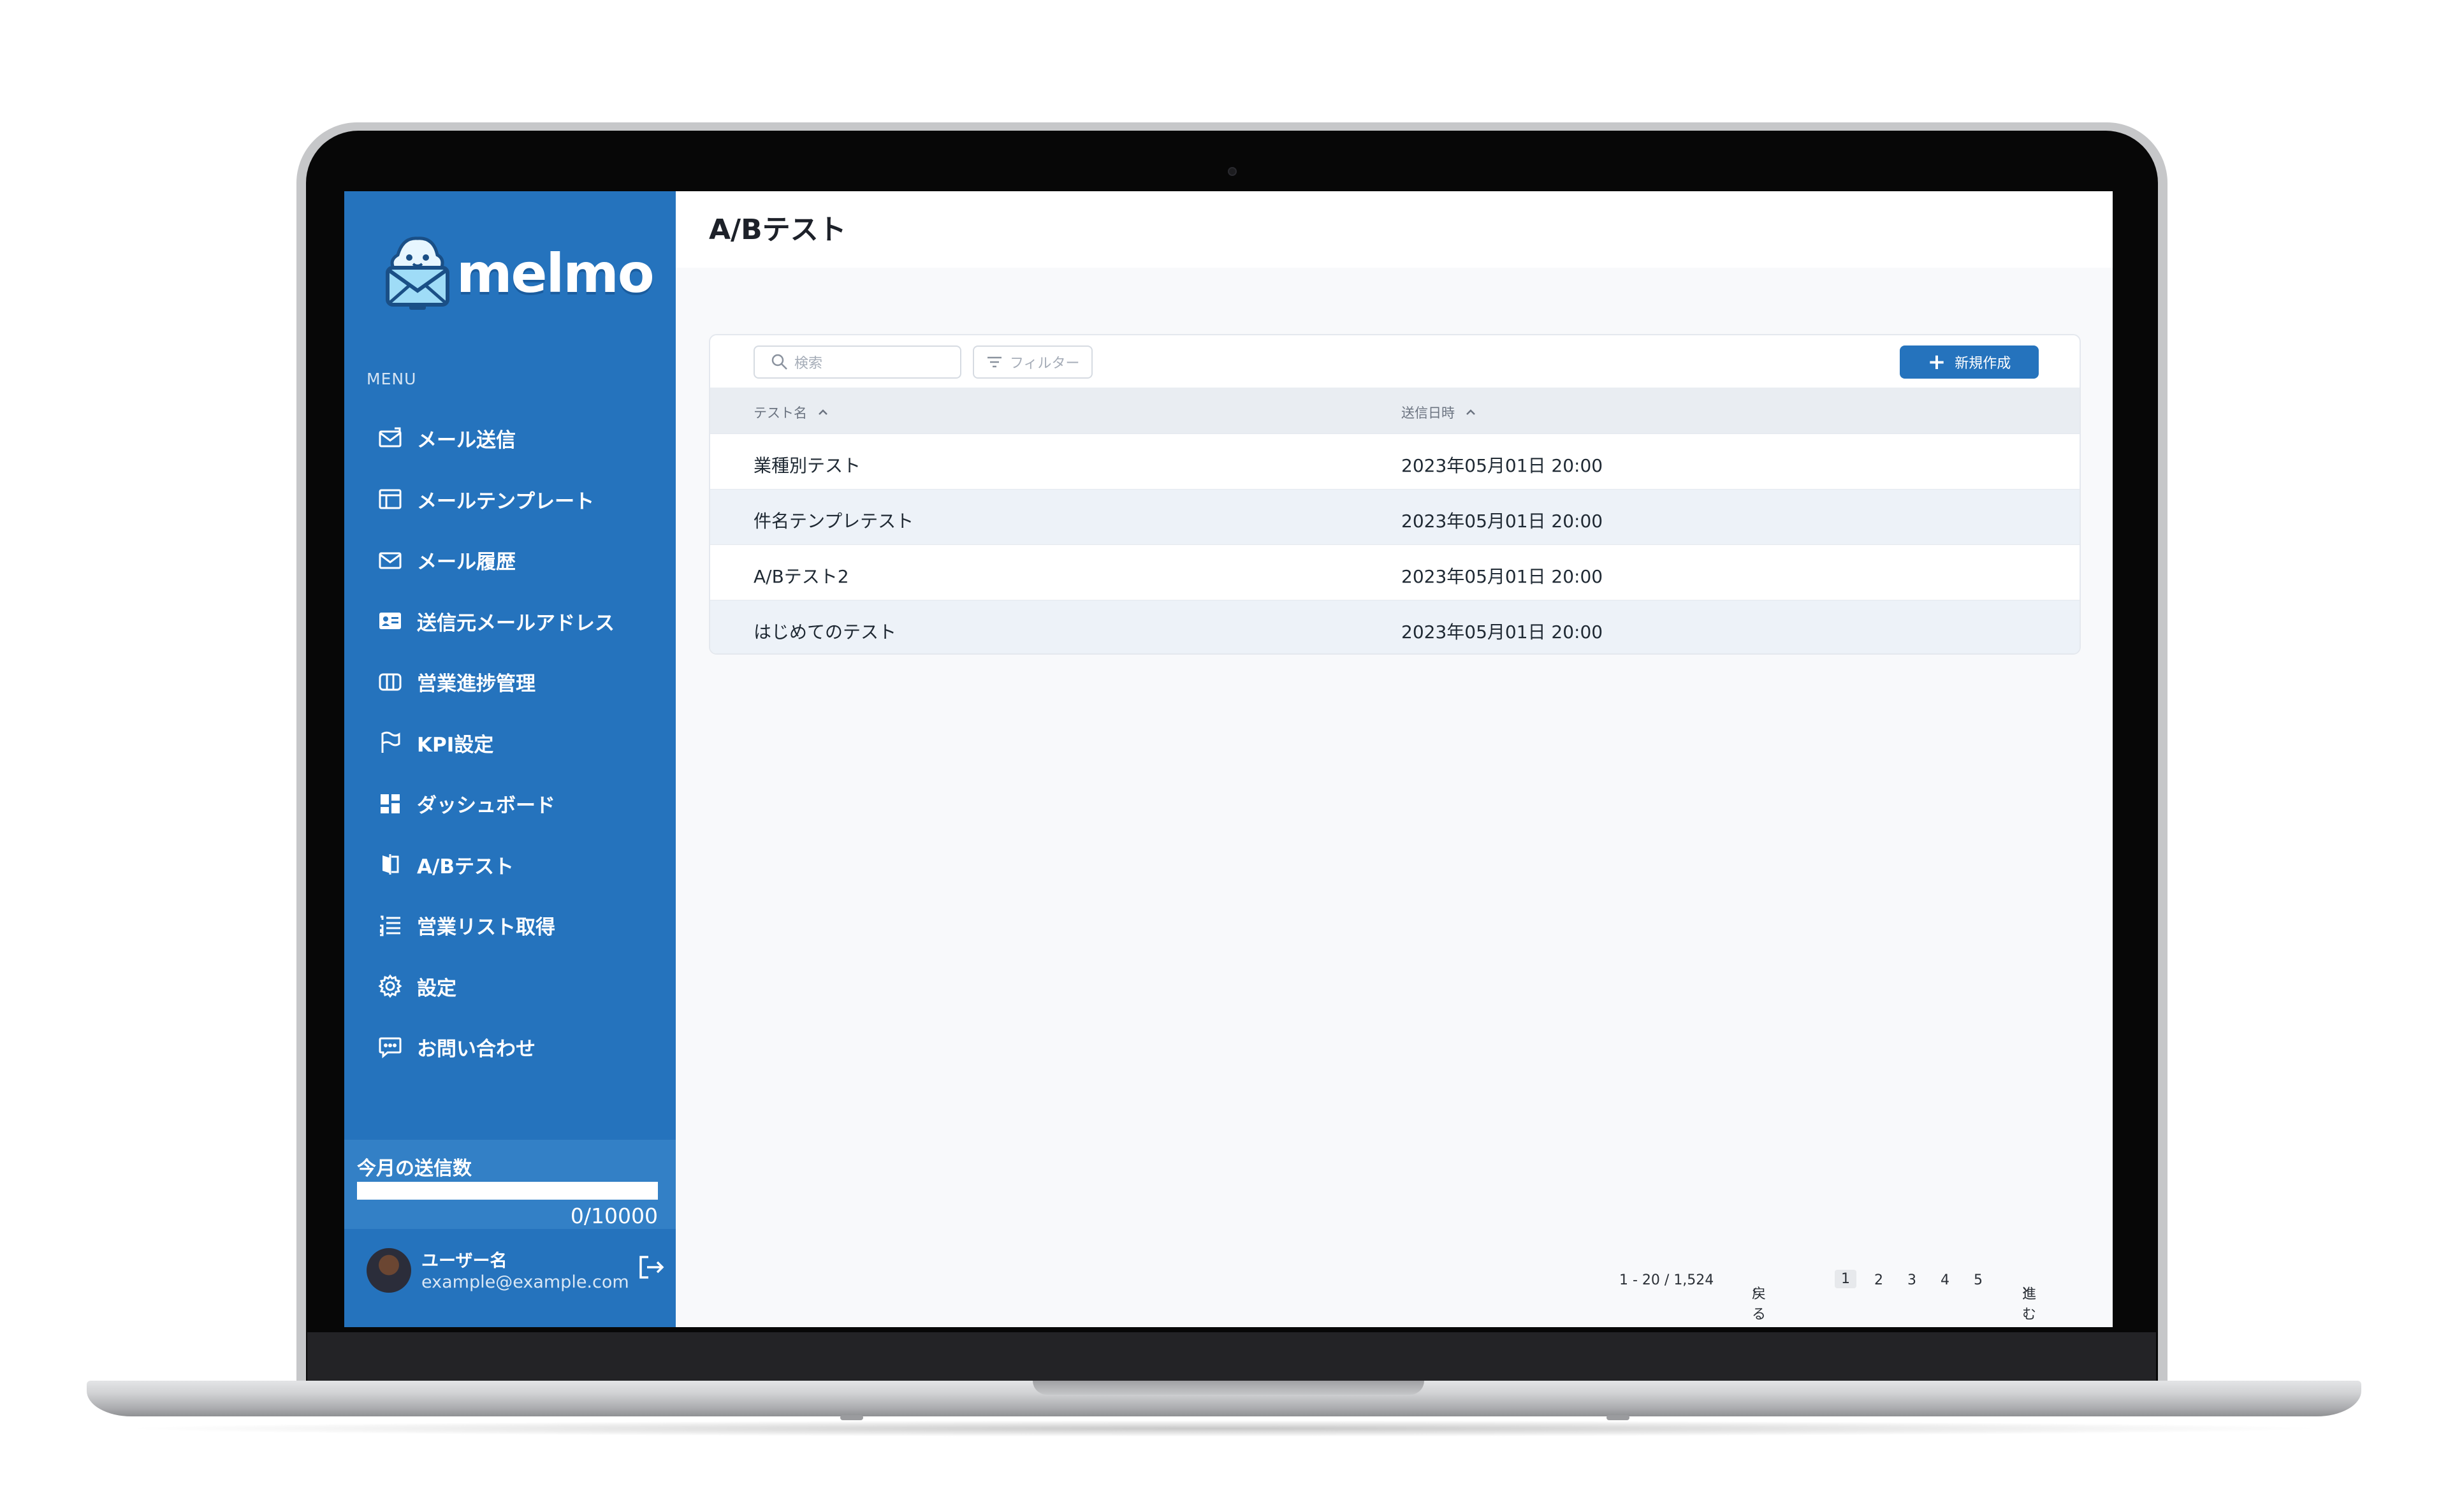 This screenshot has width=2448, height=1512. Describe the element at coordinates (994, 362) in the screenshot. I see `filter-icon` at that location.